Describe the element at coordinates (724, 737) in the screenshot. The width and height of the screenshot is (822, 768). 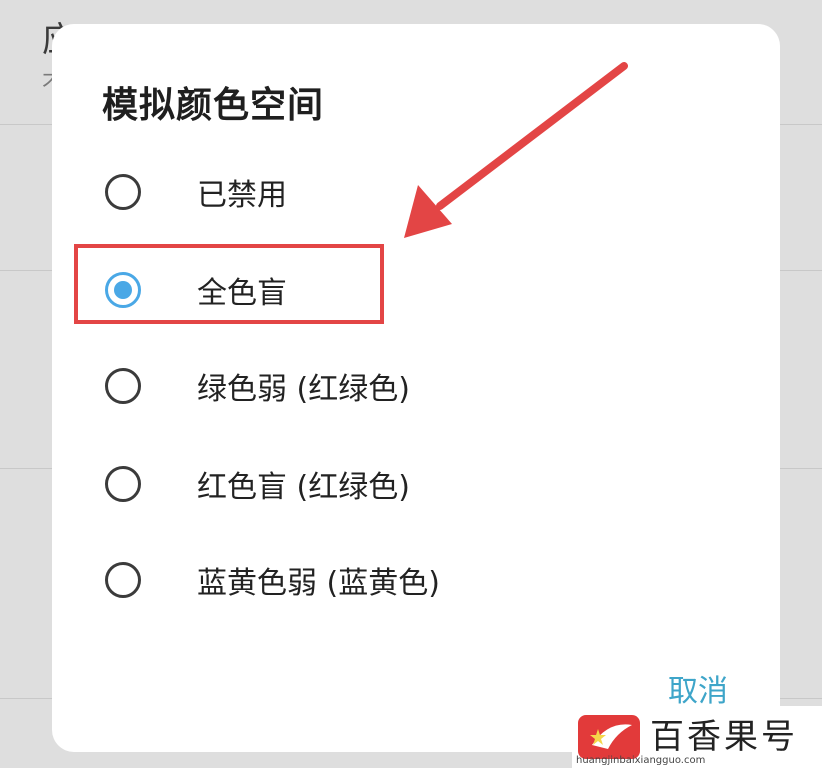
I see `watermark-text: 百香果号` at that location.